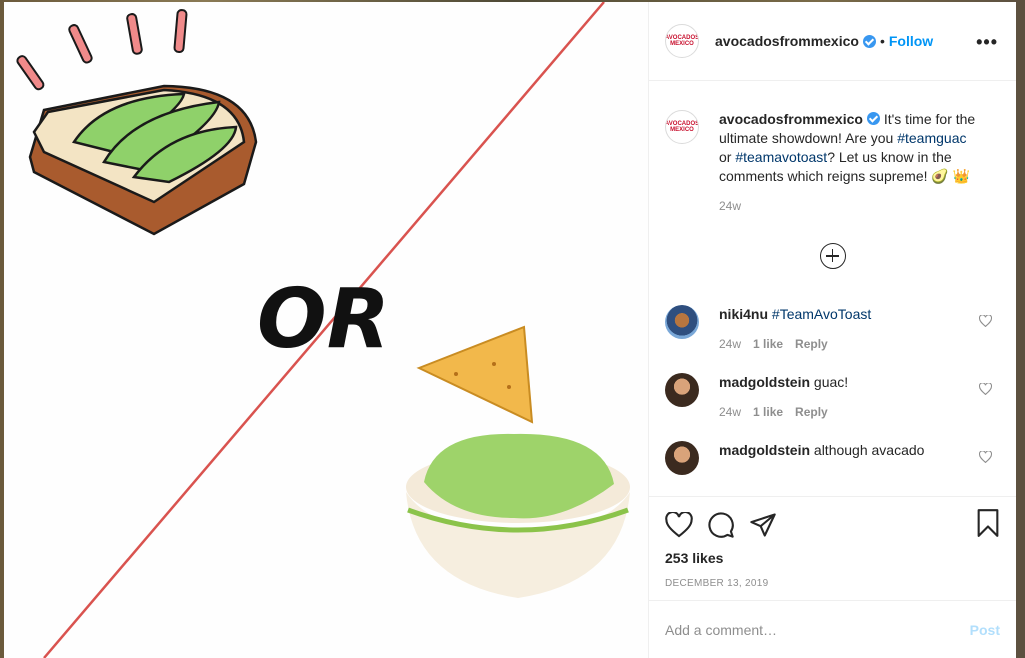  Describe the element at coordinates (832, 547) in the screenshot. I see `post-actions: 253 likes DECEMBER 13, 2019` at that location.